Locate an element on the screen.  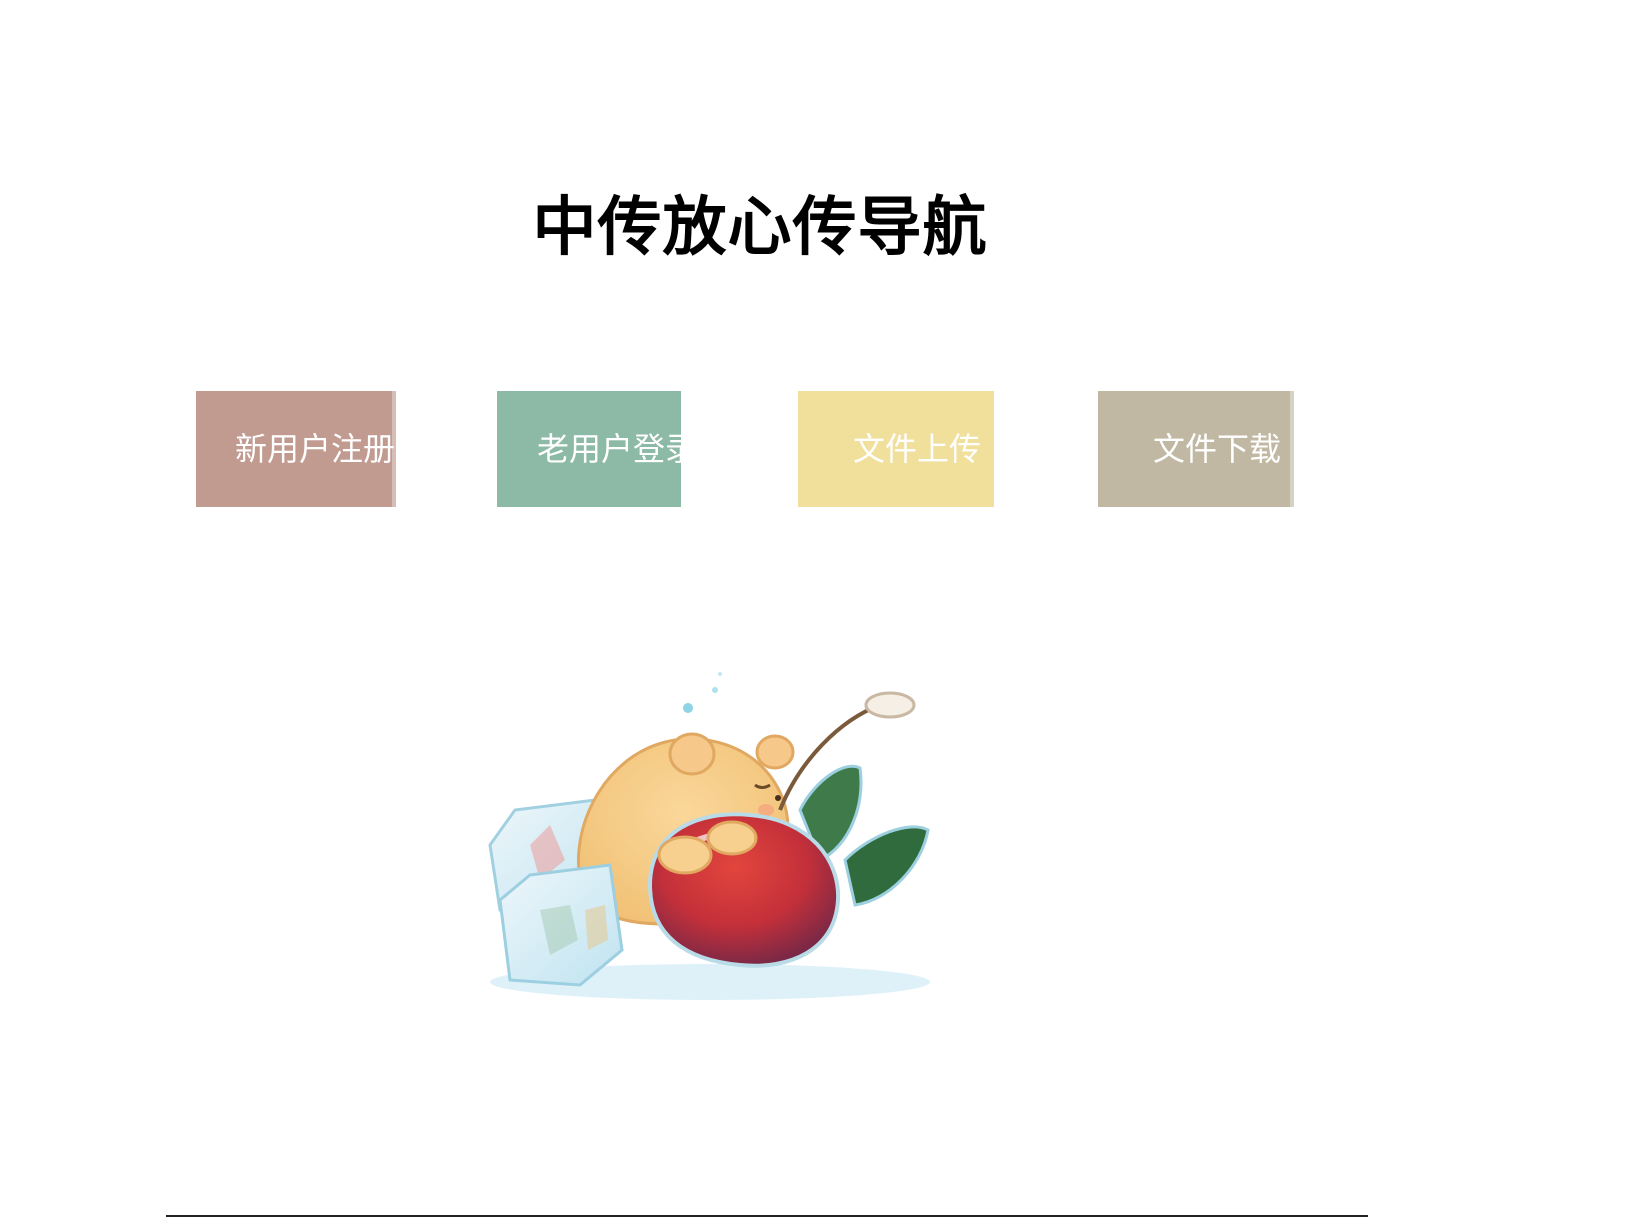
download-button: 文件下载 is located at coordinates (1196, 449).